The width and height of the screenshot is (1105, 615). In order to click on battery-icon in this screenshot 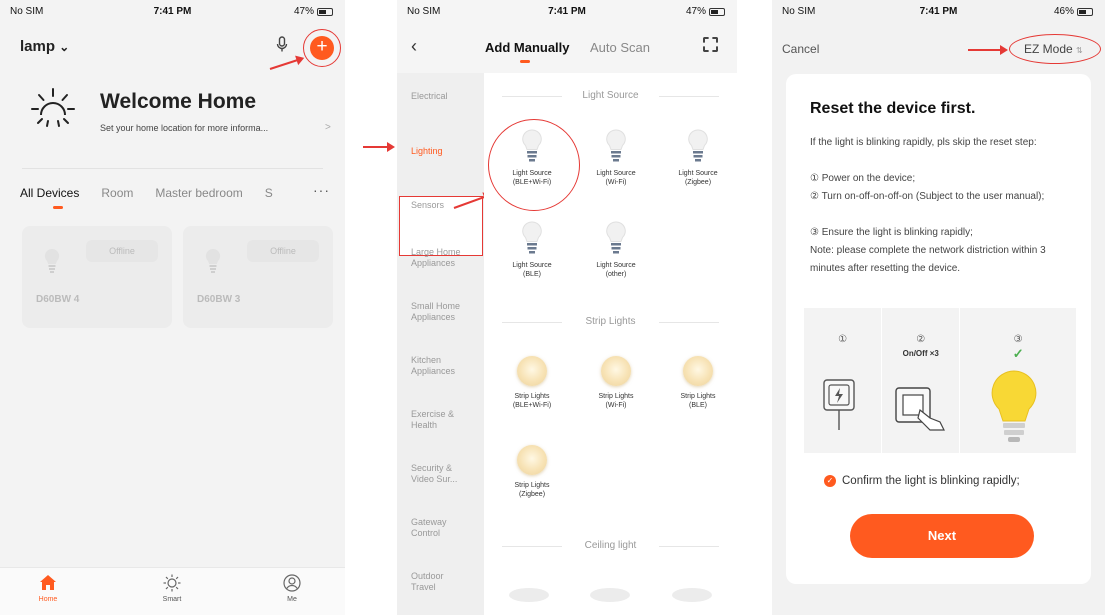, I will do `click(1085, 11)`.